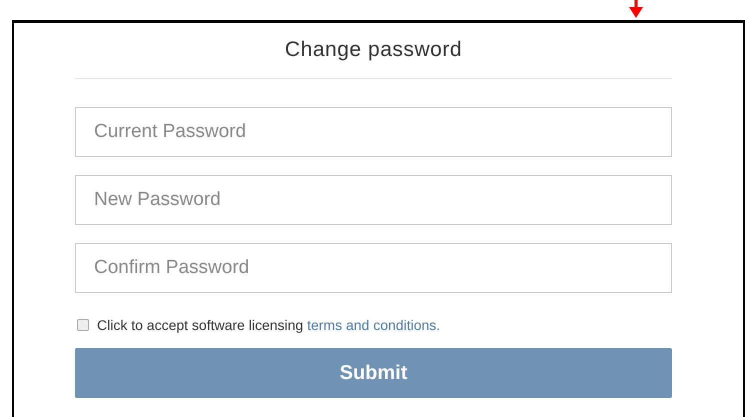 This screenshot has height=417, width=747. What do you see at coordinates (373, 131) in the screenshot?
I see `password-field: Current Password` at bounding box center [373, 131].